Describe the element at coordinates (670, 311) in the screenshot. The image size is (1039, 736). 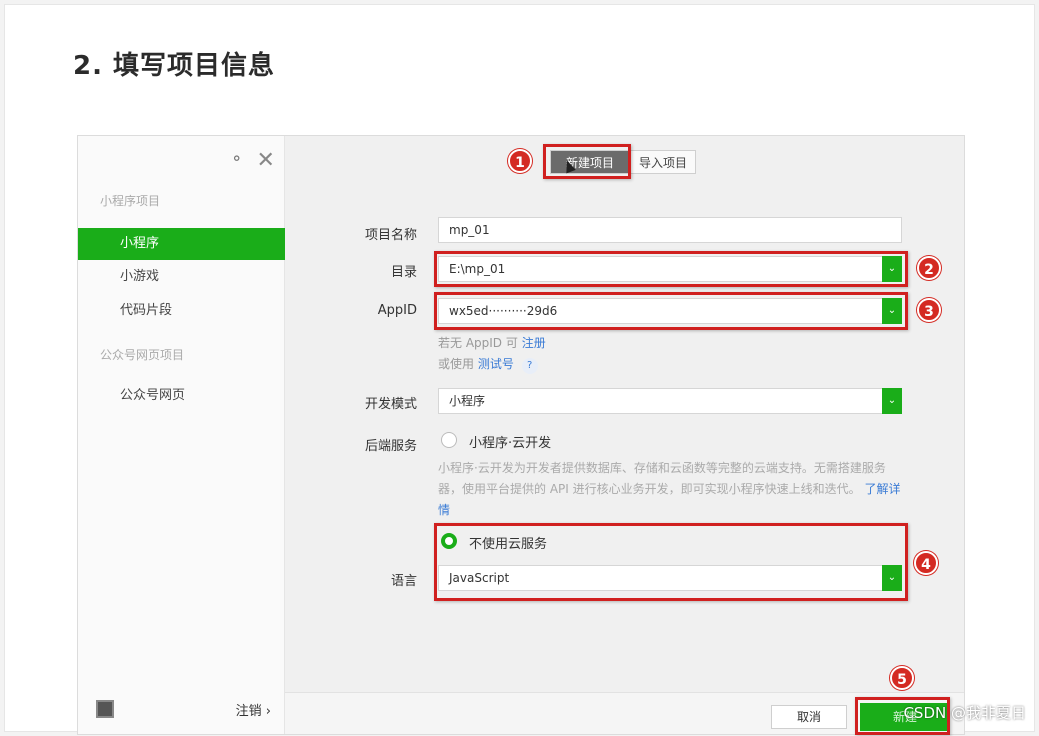
I see `appid-select: wx5ed··········29d6 ⌄` at that location.